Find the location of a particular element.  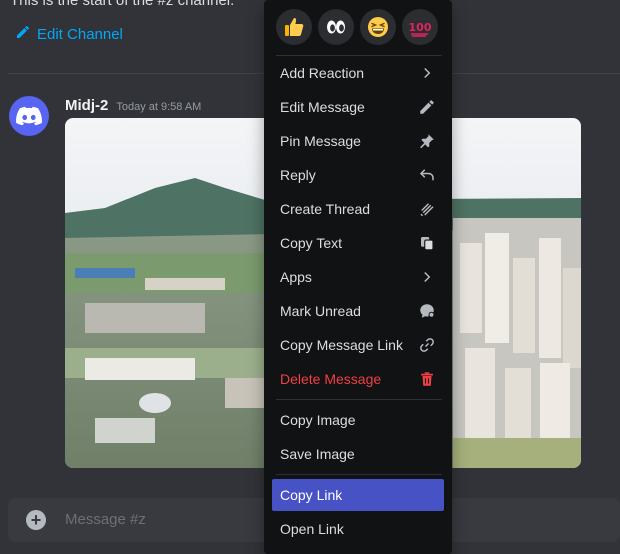

reaction-grinning-squinting-face is located at coordinates (378, 27).